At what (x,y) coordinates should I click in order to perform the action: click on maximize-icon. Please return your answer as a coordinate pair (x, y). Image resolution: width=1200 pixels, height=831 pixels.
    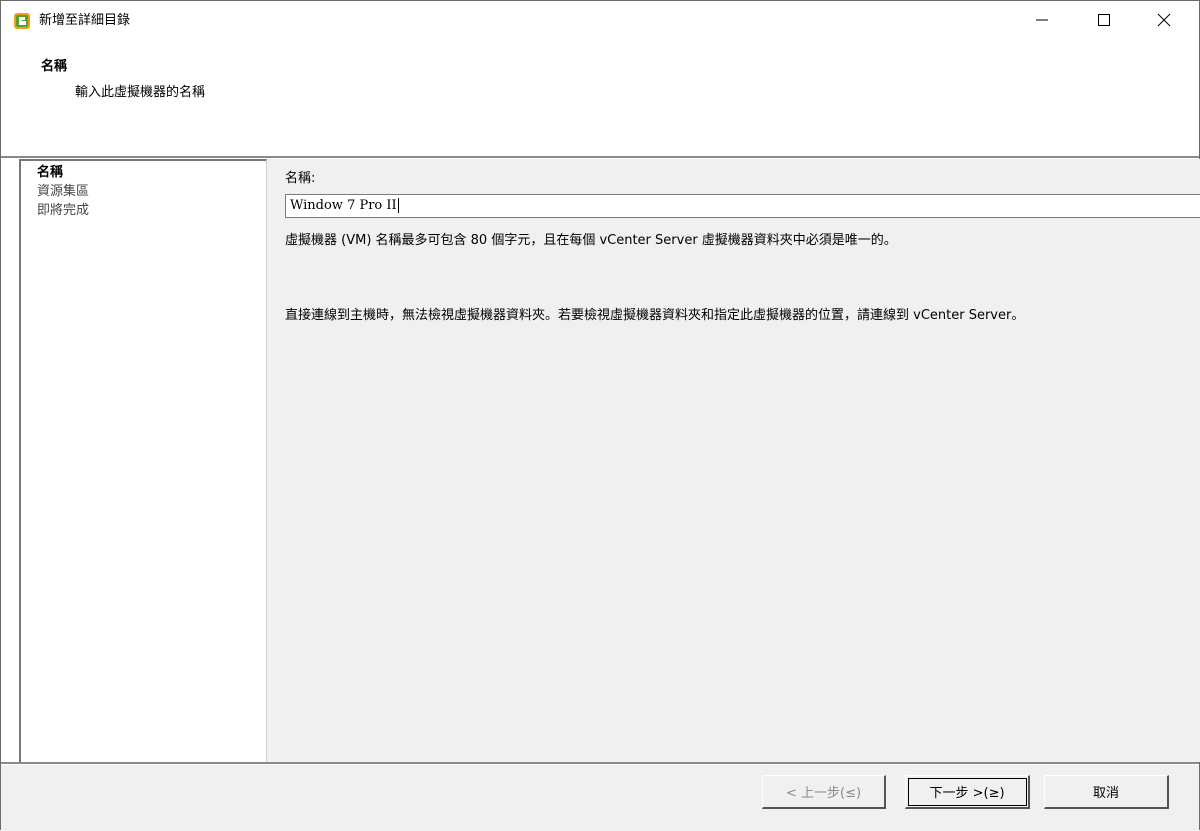
    Looking at the image, I should click on (1104, 20).